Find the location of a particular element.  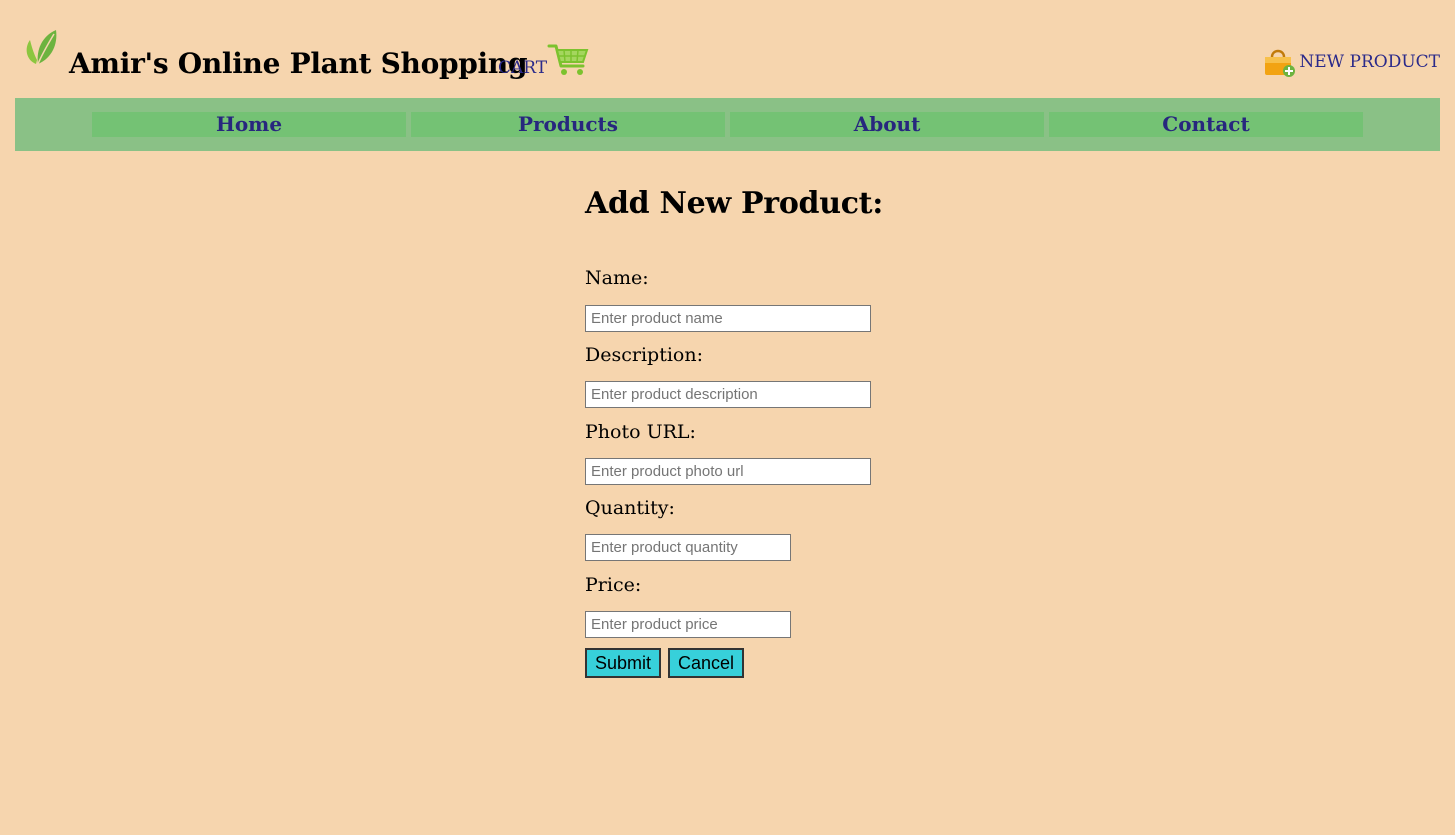

site-title: Amir's Online Plant Shopping is located at coordinates (298, 63).